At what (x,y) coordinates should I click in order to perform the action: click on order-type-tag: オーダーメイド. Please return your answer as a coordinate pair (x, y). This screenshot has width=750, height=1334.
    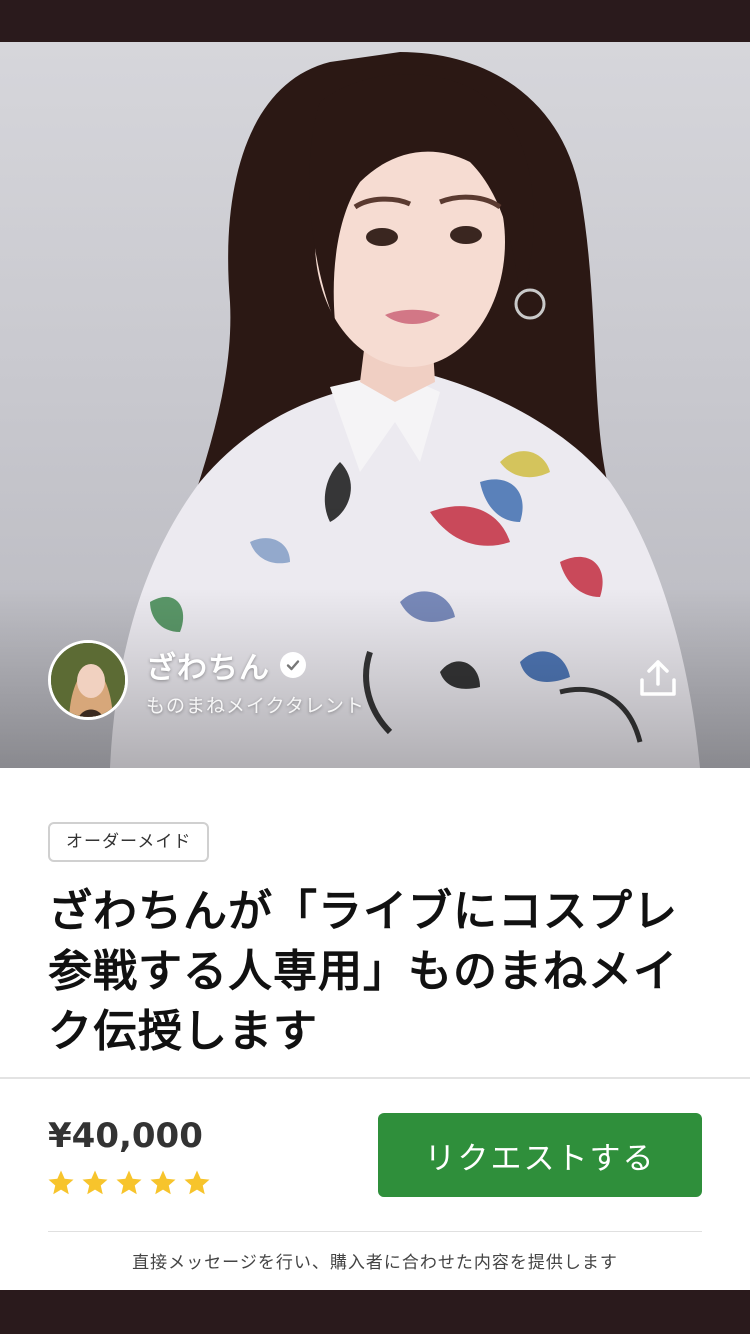
    Looking at the image, I should click on (129, 842).